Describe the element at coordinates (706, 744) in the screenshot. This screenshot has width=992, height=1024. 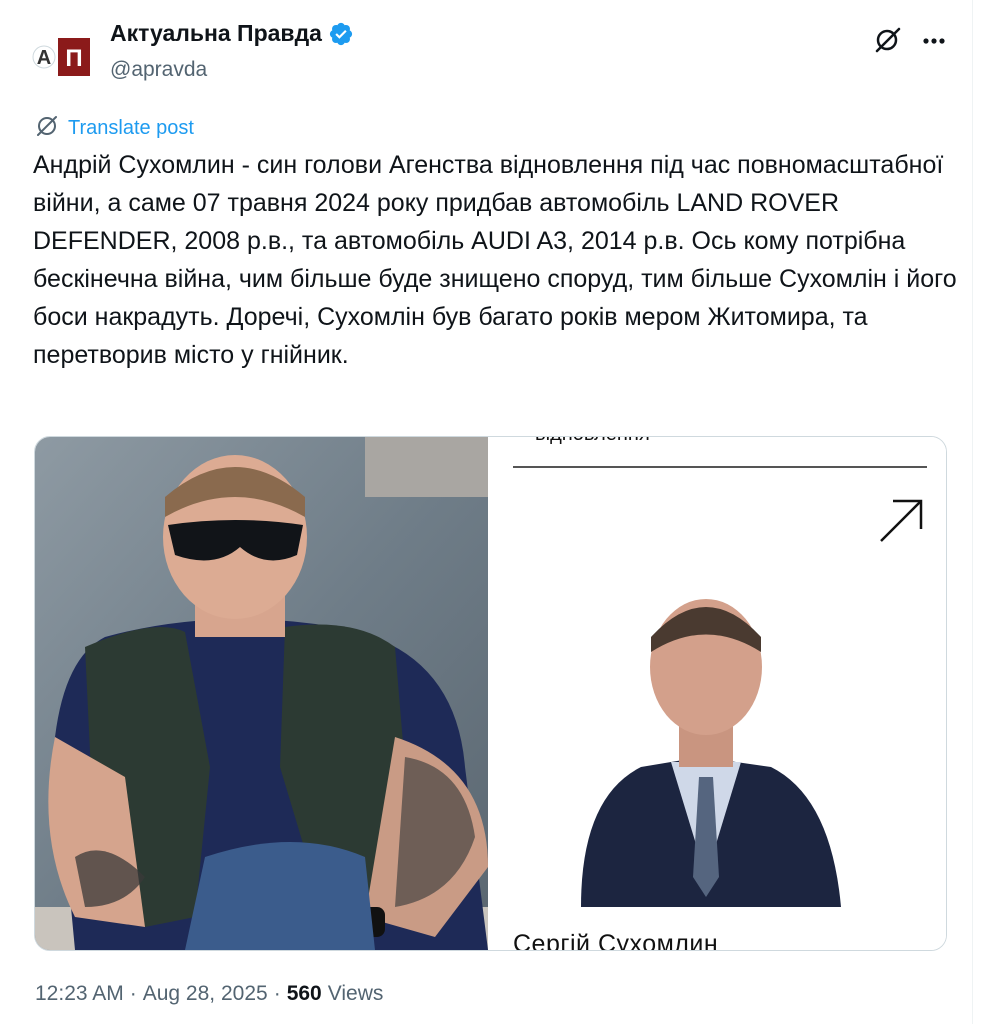
I see `portrait-man-suit` at that location.